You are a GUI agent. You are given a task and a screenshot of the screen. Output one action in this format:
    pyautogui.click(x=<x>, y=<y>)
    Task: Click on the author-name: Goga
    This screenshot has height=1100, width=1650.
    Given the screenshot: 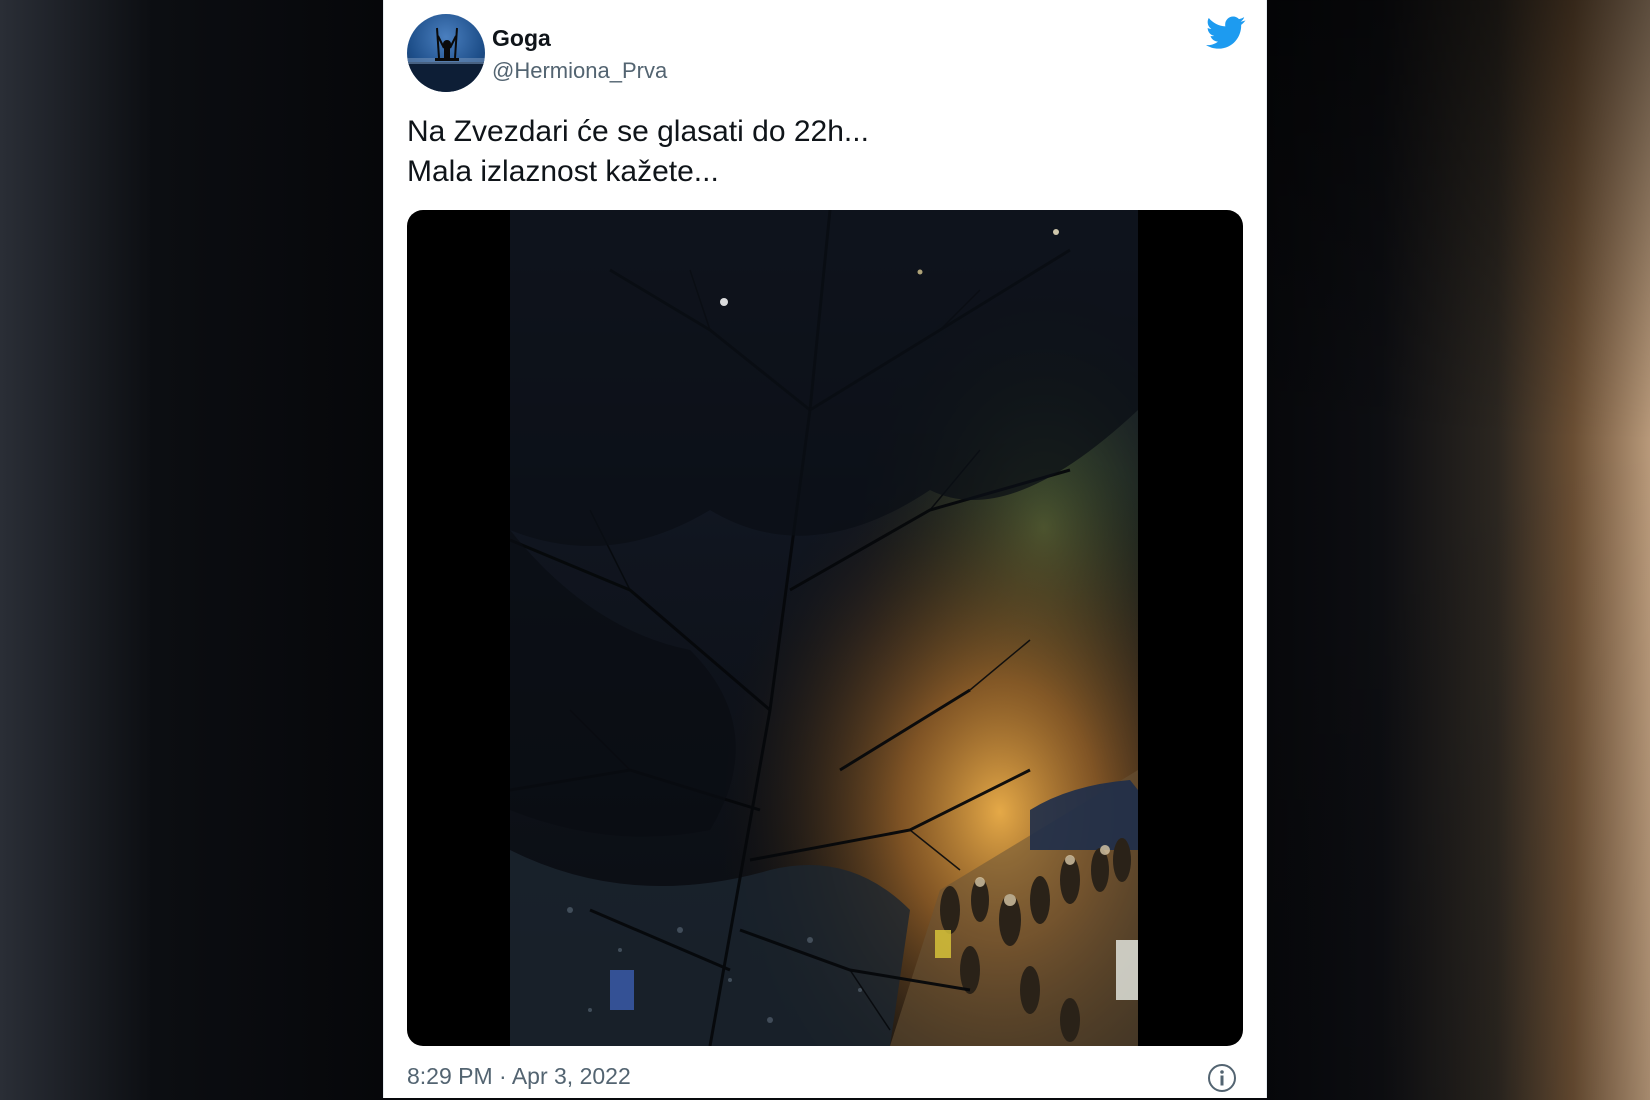 What is the action you would take?
    pyautogui.click(x=521, y=38)
    